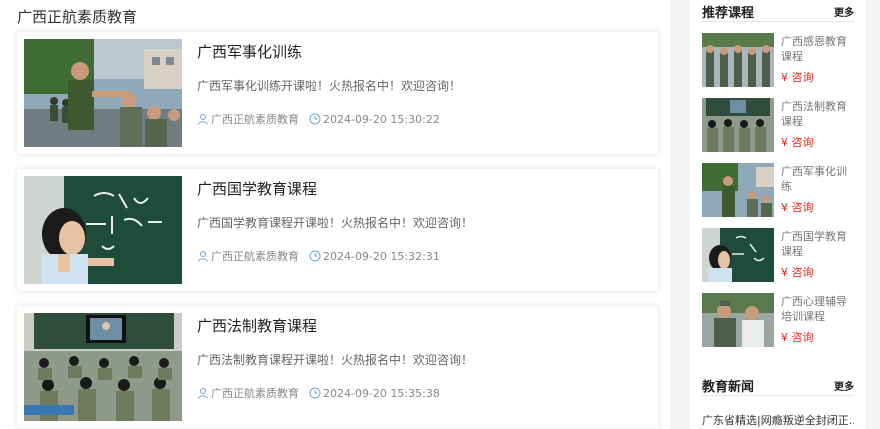 The height and width of the screenshot is (429, 880). Describe the element at coordinates (844, 385) in the screenshot. I see `news-more-link: 更多` at that location.